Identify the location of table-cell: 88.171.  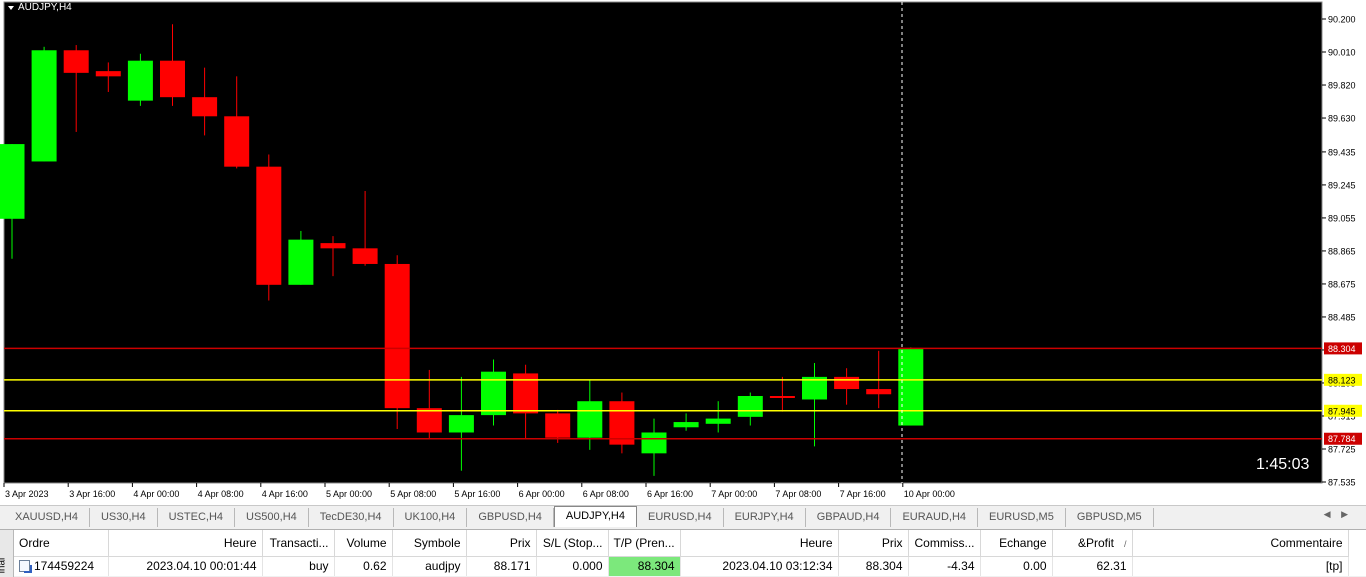
(501, 566).